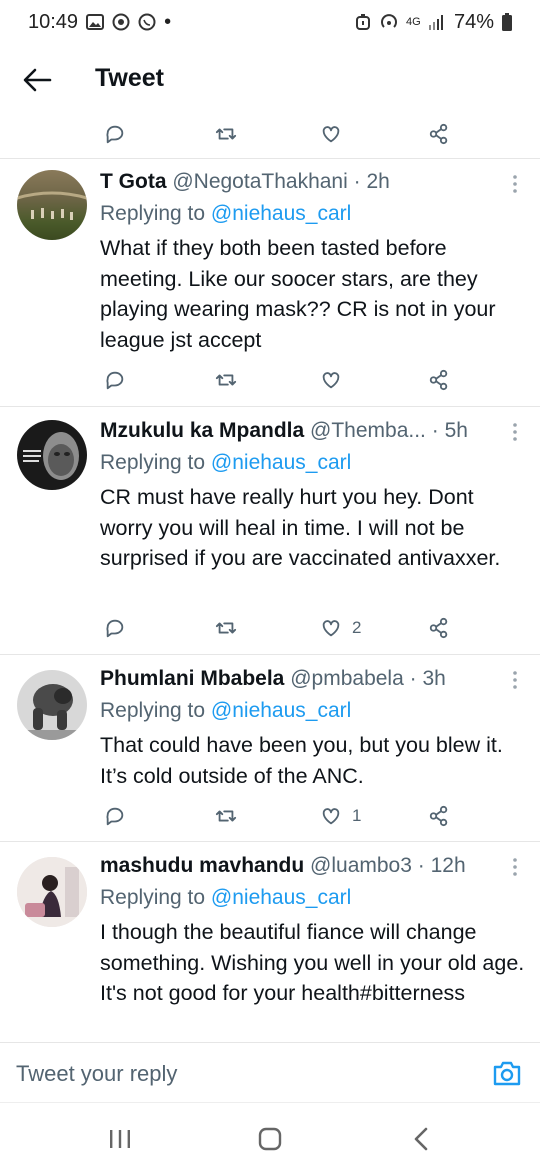 This screenshot has width=540, height=1171. I want to click on user-handle: @luambo3, so click(361, 865).